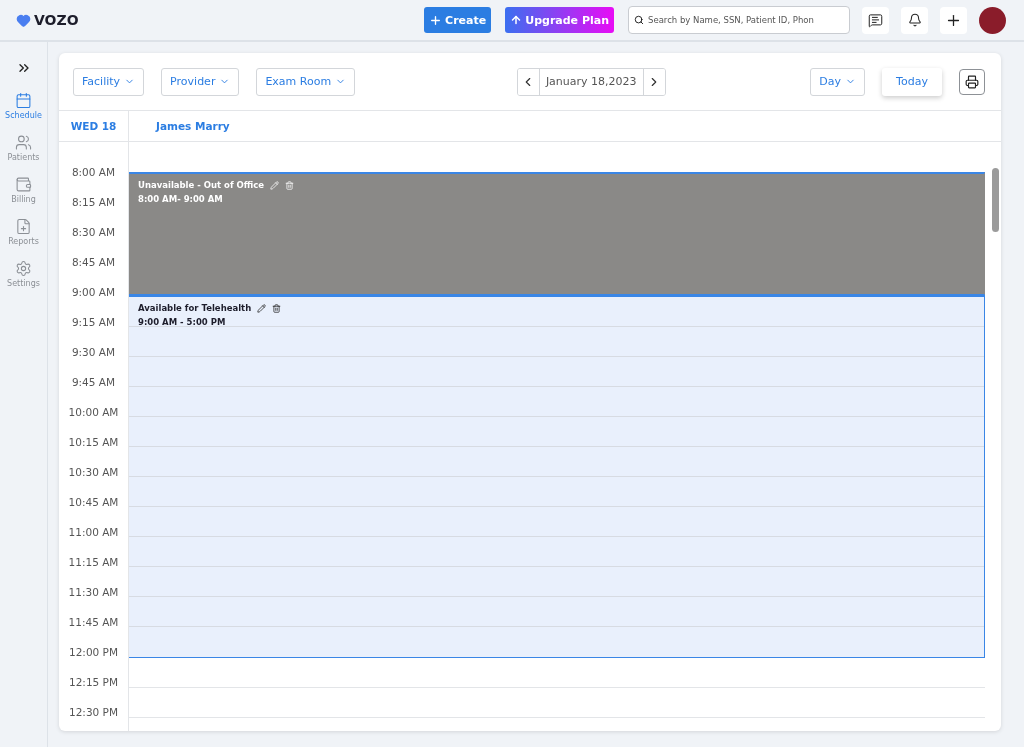  Describe the element at coordinates (458, 20) in the screenshot. I see `create-button: Create` at that location.